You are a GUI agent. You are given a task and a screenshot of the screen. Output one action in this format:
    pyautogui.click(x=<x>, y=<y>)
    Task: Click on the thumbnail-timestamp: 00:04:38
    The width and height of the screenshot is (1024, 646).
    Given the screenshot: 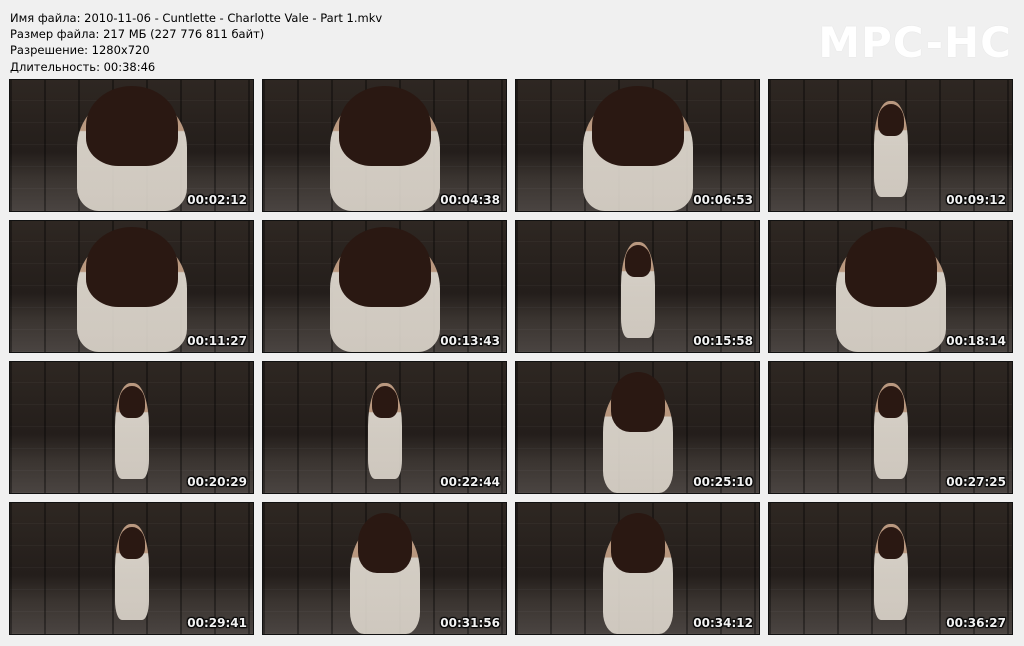 What is the action you would take?
    pyautogui.click(x=470, y=200)
    